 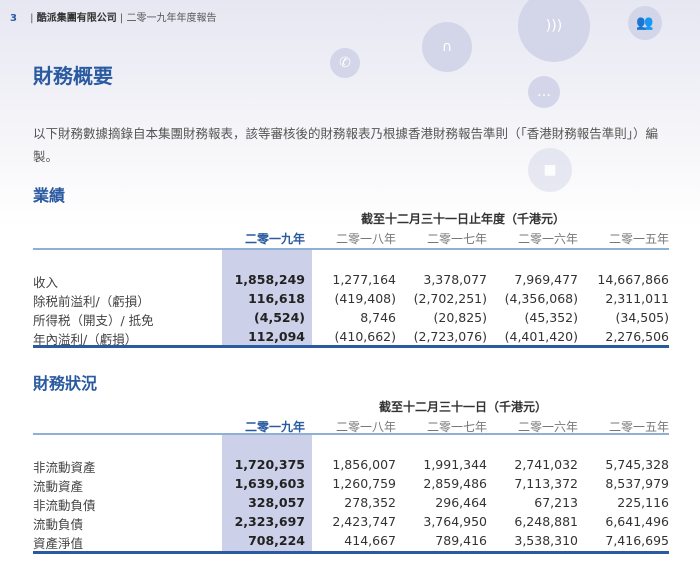 What do you see at coordinates (462, 407) in the screenshot?
I see `table-caption: 截至十二月三十一日（千港元）` at bounding box center [462, 407].